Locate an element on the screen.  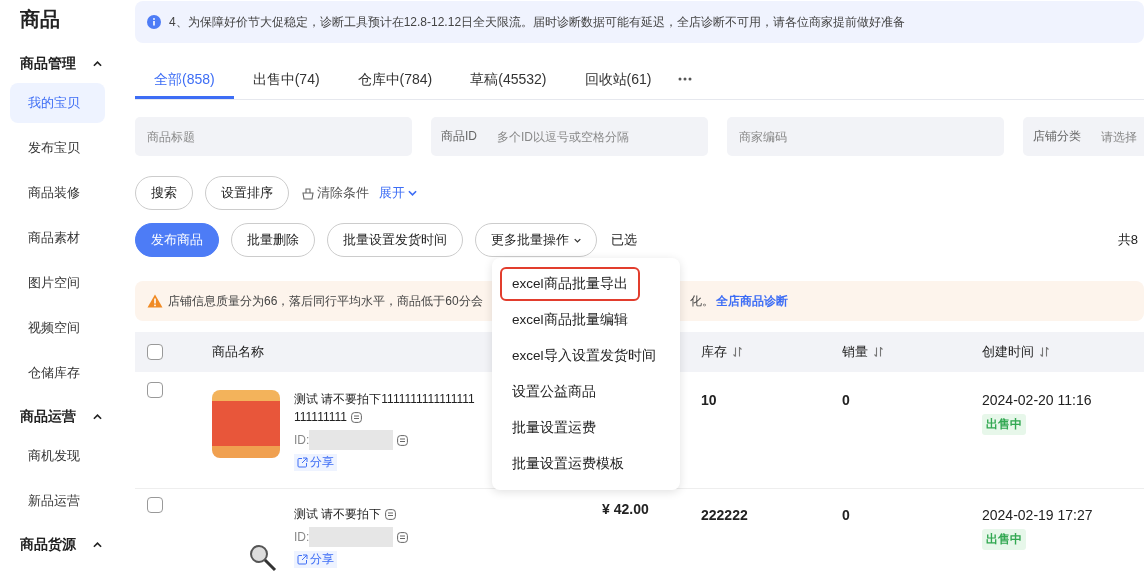
created-time: 2024-02-20 11:16 is located at coordinates (1037, 400).